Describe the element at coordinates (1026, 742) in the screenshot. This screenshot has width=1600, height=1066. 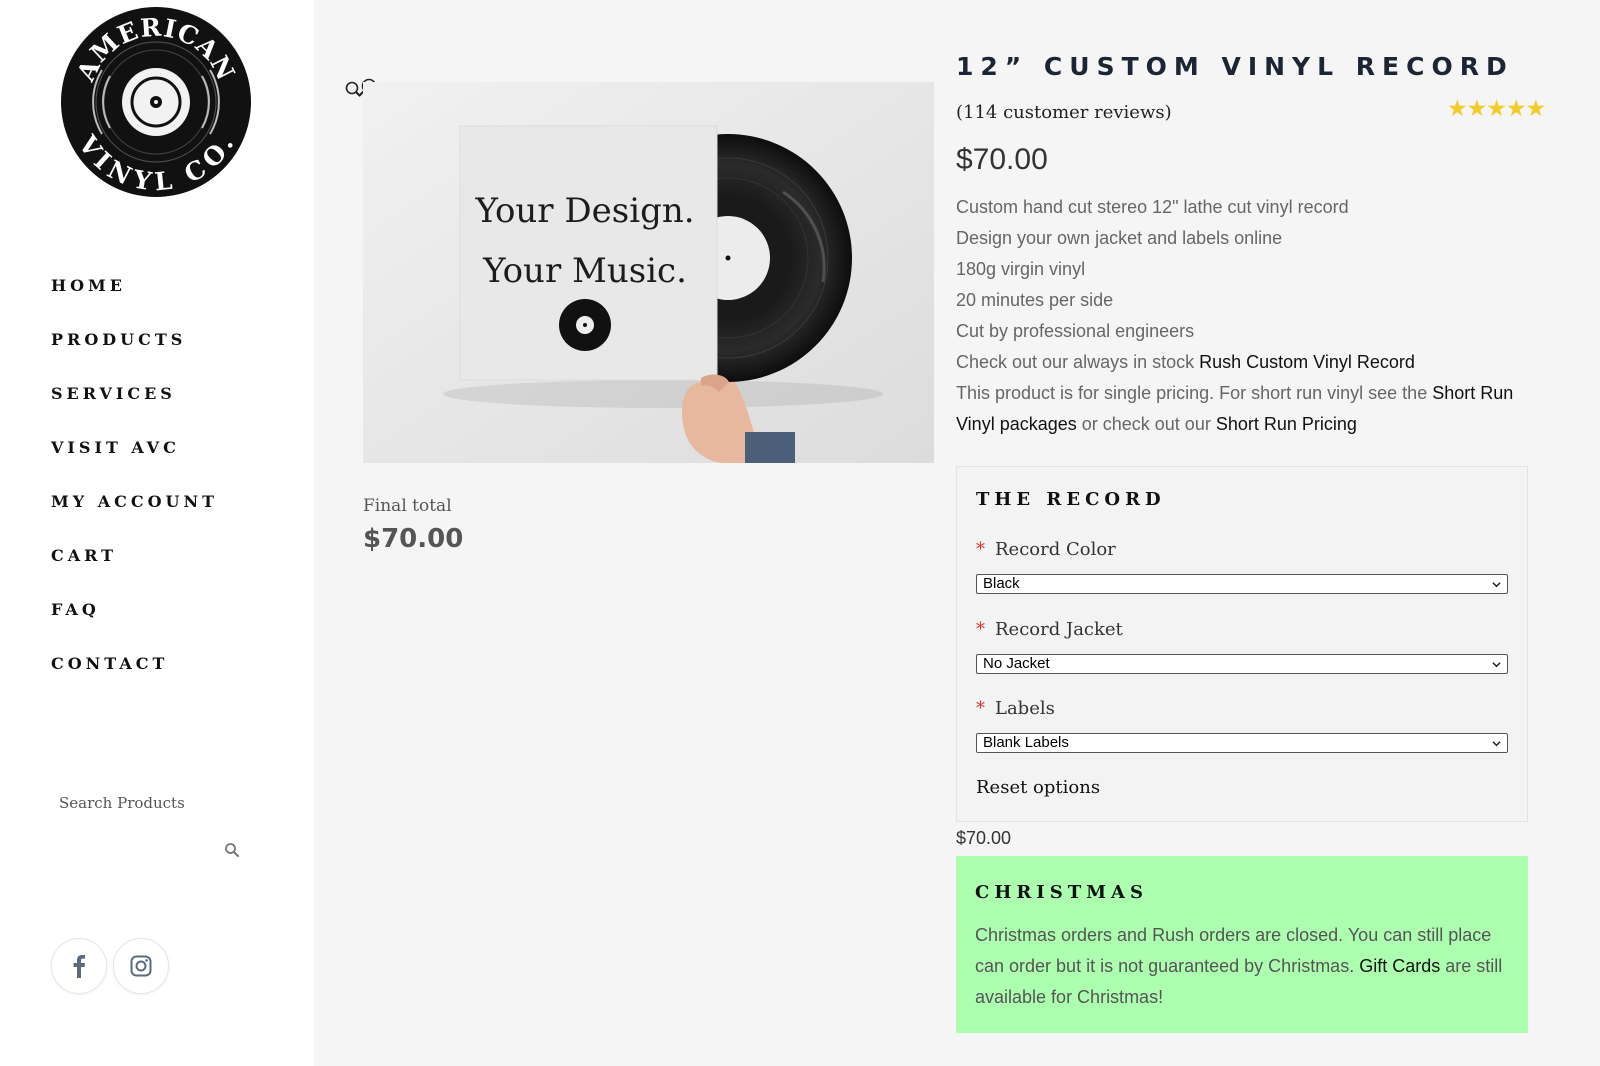
I see `select-value: Blank Labels` at that location.